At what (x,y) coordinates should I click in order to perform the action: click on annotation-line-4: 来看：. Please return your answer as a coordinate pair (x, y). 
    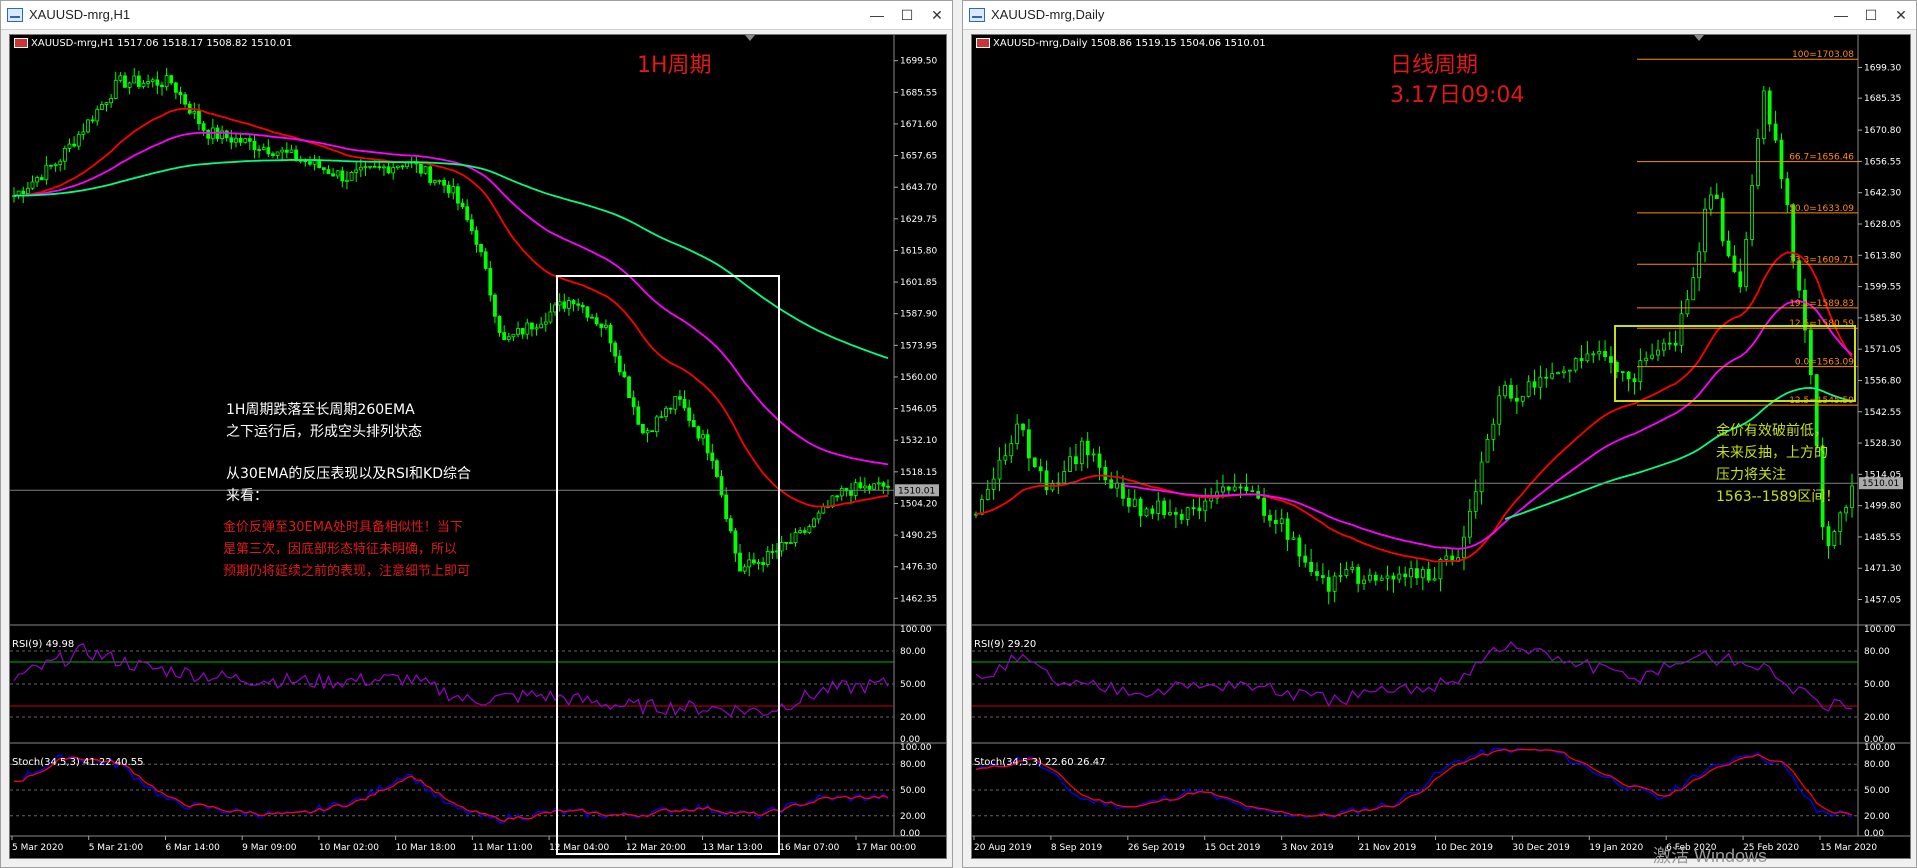
    Looking at the image, I should click on (247, 496).